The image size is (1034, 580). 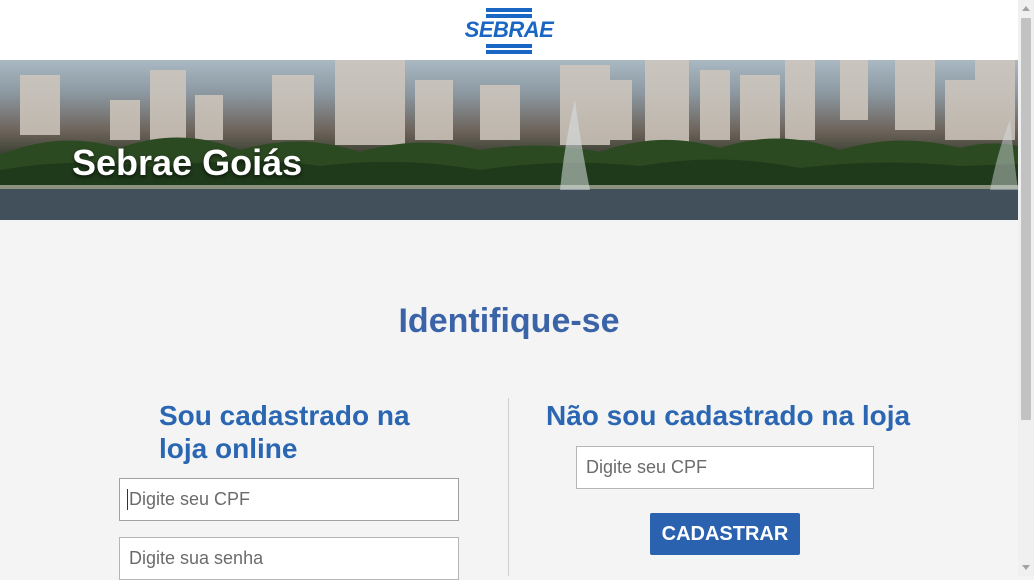 What do you see at coordinates (1026, 567) in the screenshot?
I see `scroll-down-arrow-icon` at bounding box center [1026, 567].